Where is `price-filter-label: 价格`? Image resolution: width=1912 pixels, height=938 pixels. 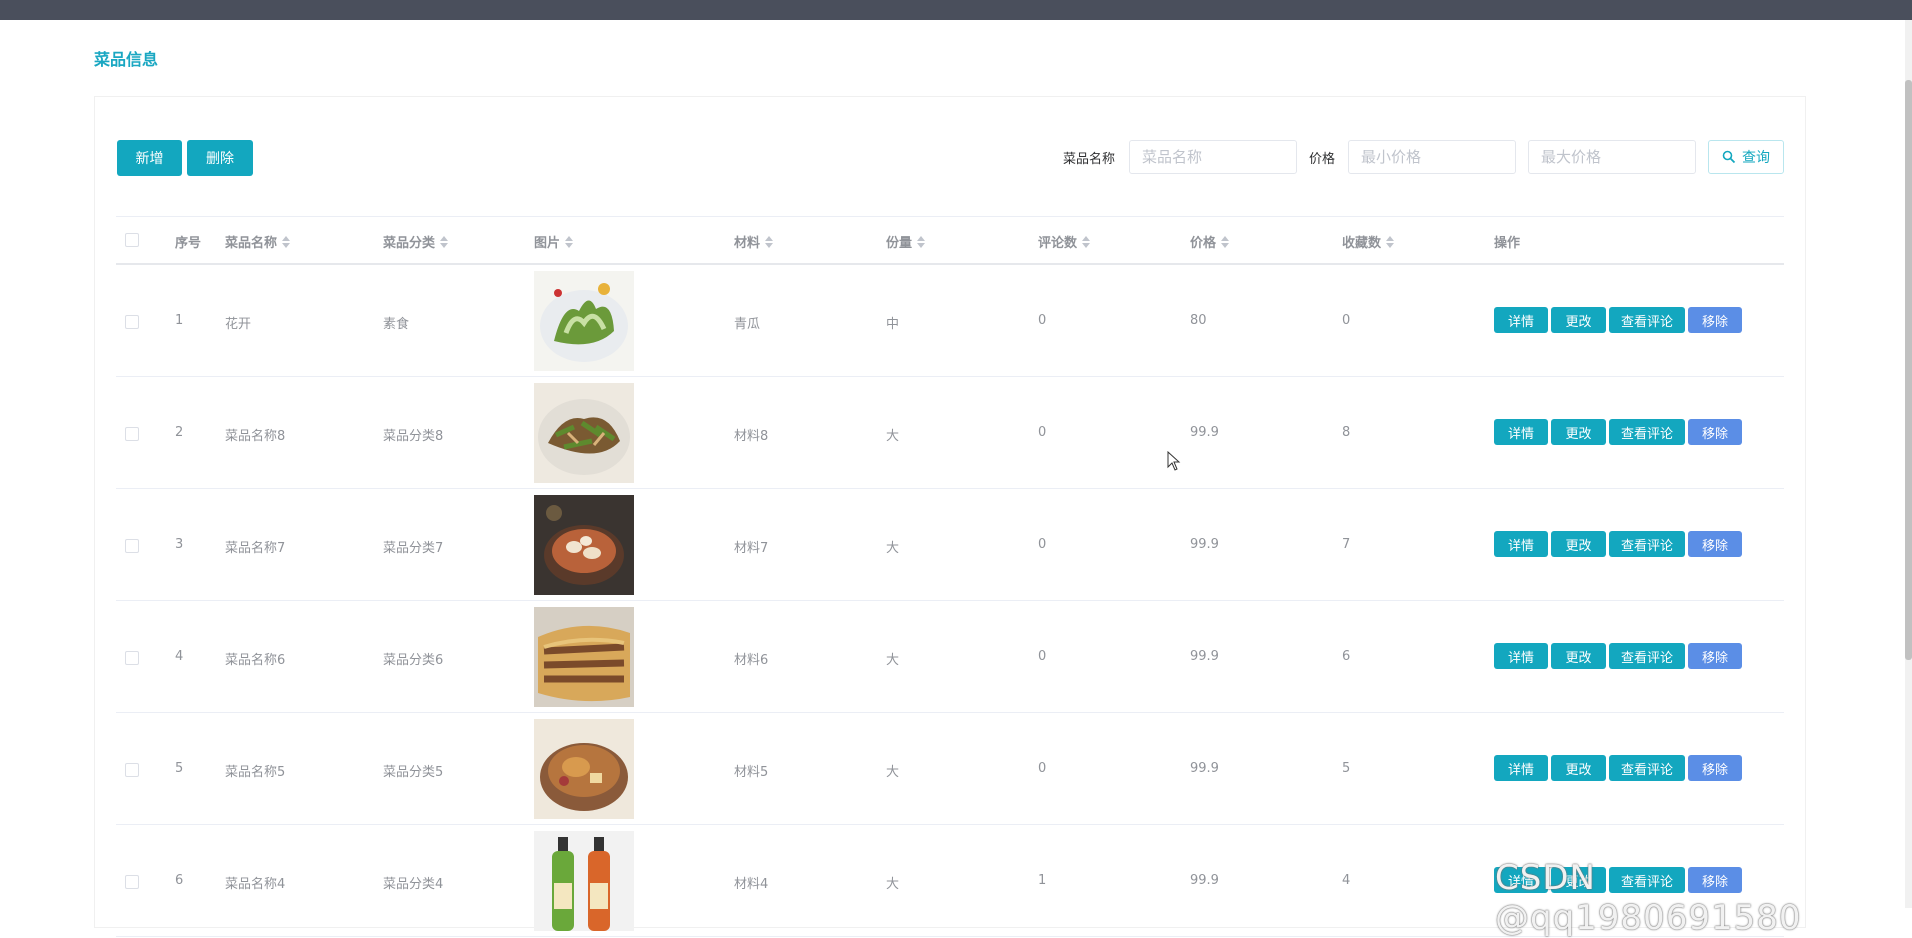
price-filter-label: 价格 is located at coordinates (1322, 159).